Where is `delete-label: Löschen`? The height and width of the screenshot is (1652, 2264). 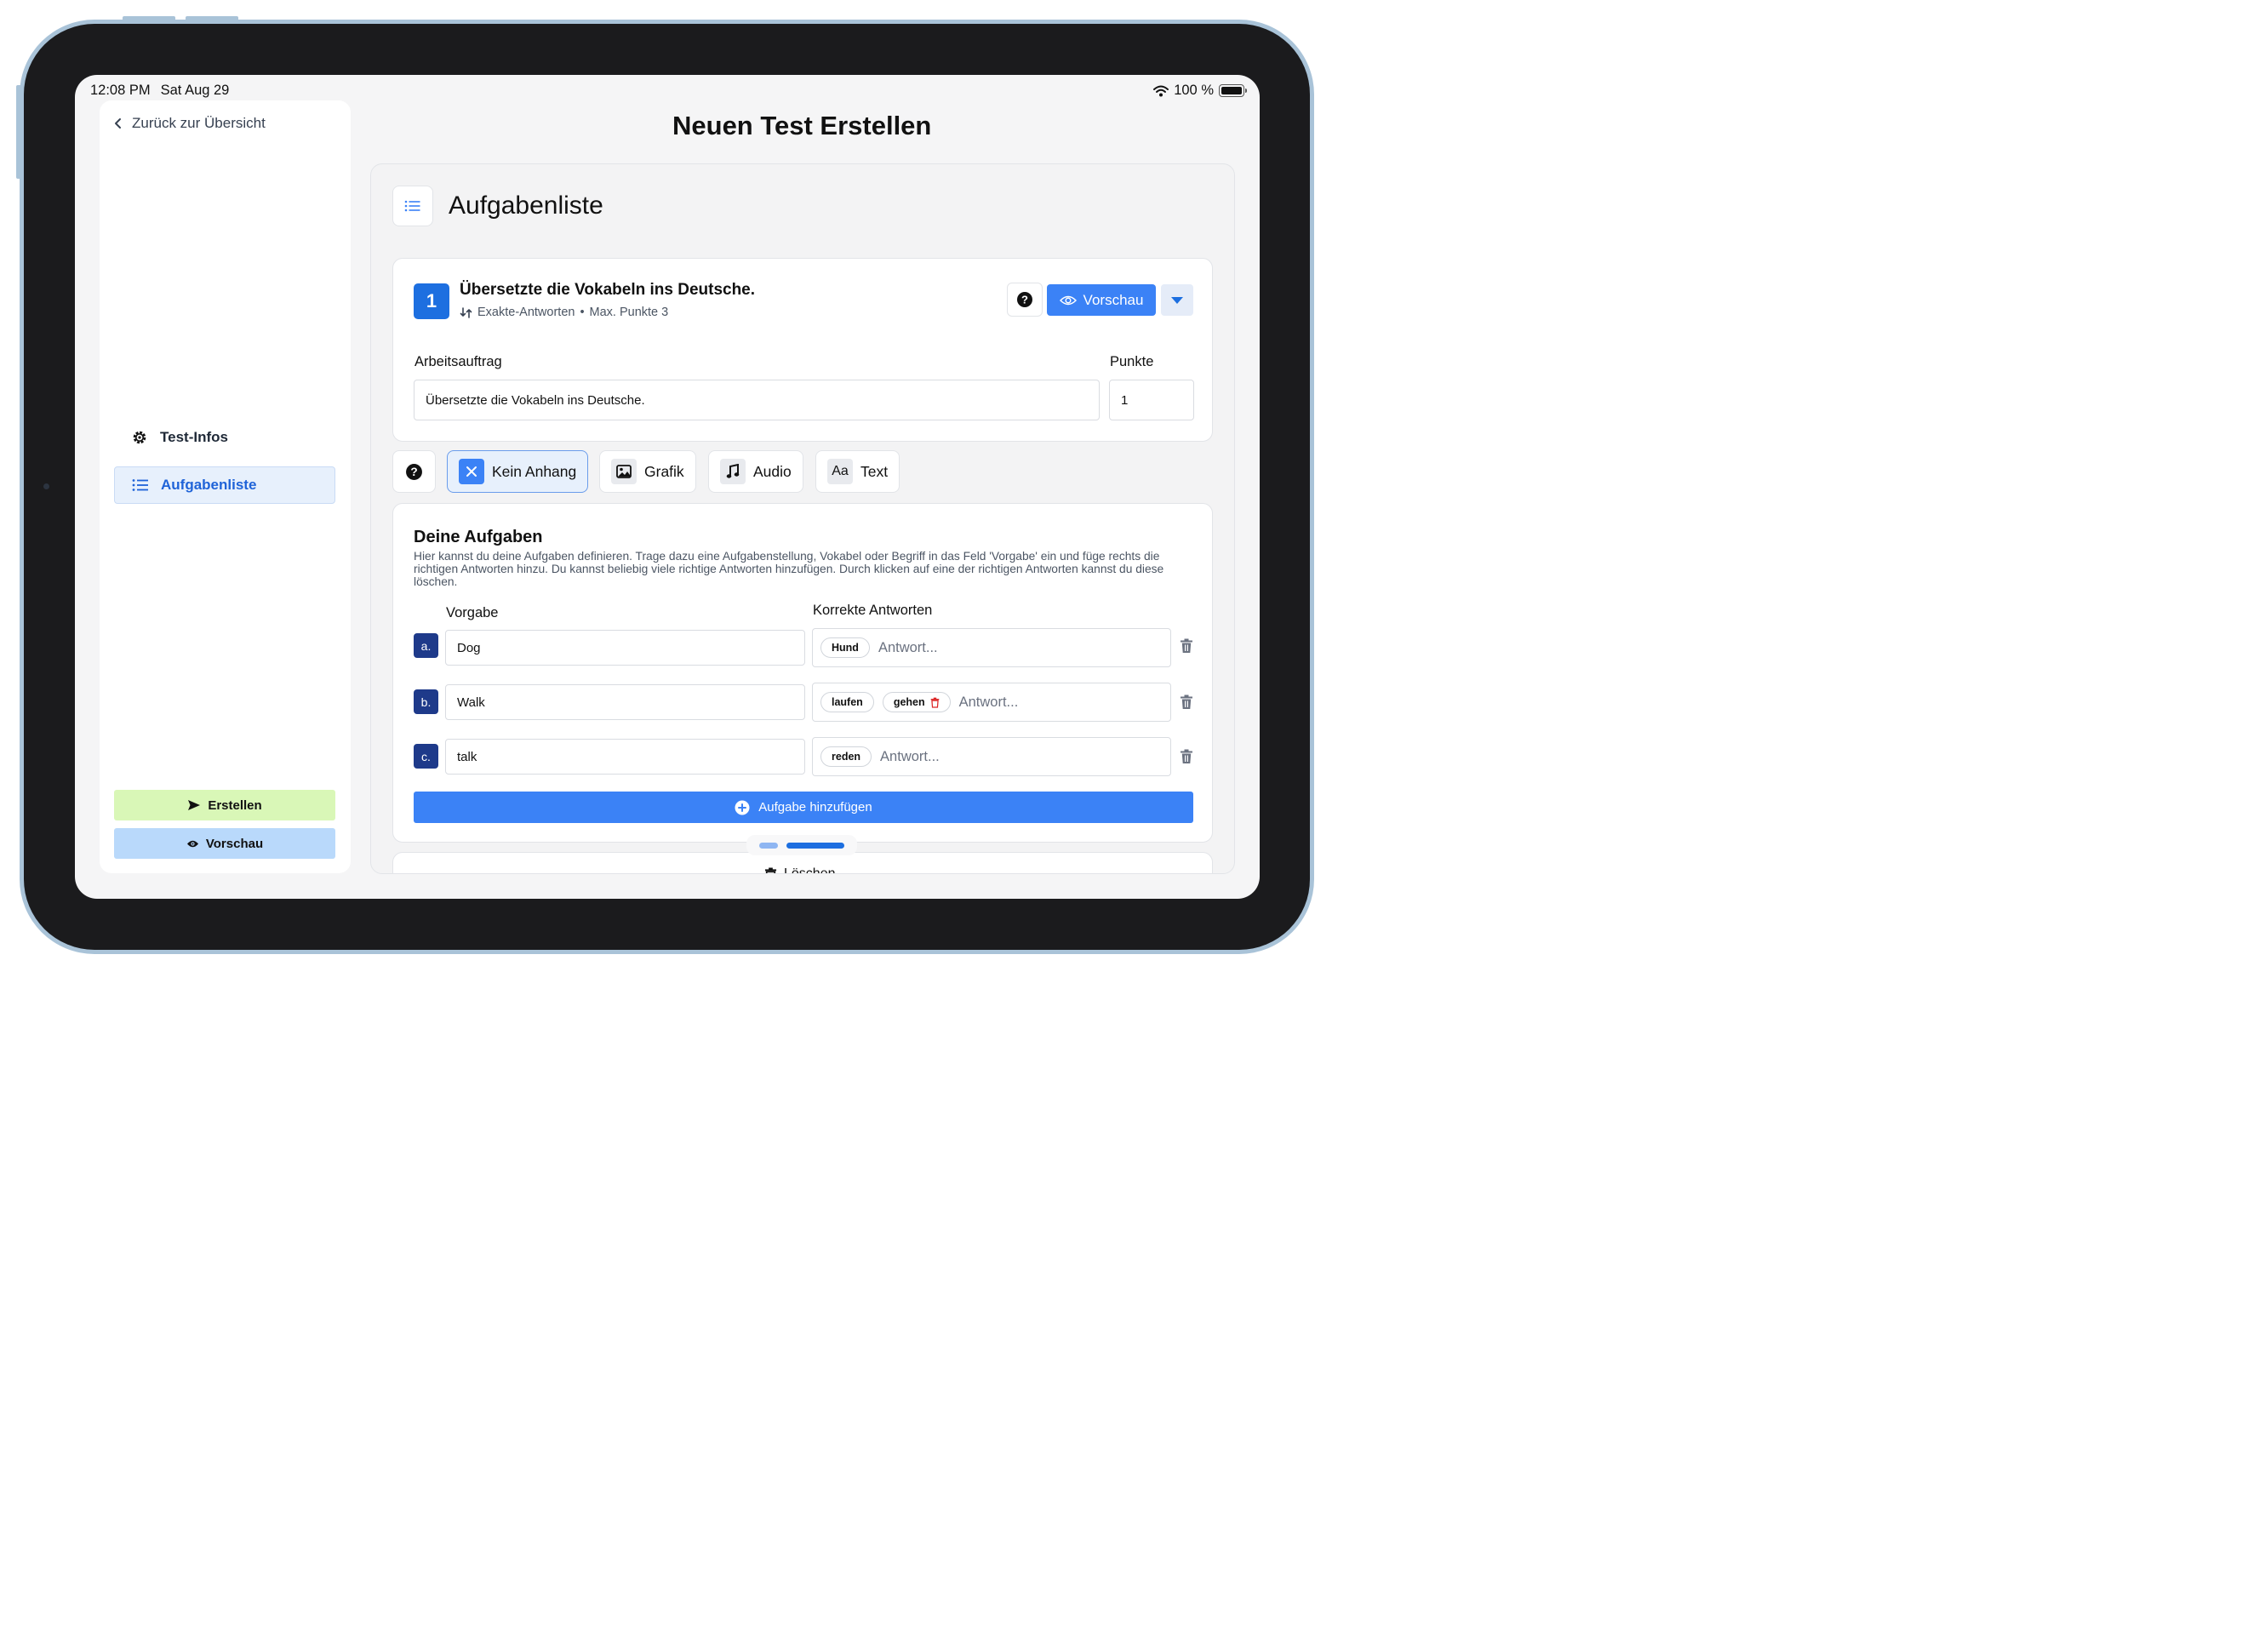 delete-label: Löschen is located at coordinates (810, 870).